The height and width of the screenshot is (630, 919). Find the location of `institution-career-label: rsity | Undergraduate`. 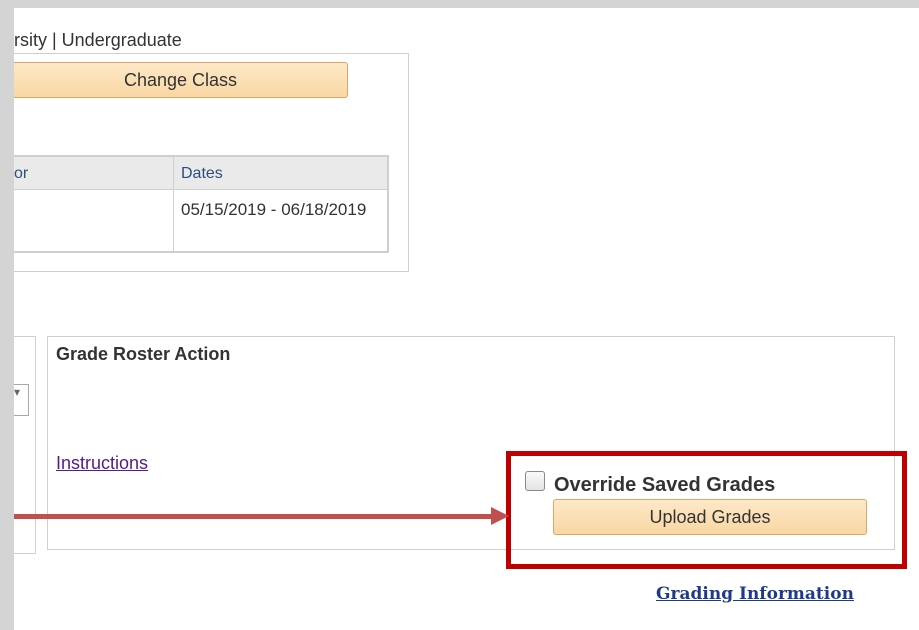

institution-career-label: rsity | Undergraduate is located at coordinates (98, 40).